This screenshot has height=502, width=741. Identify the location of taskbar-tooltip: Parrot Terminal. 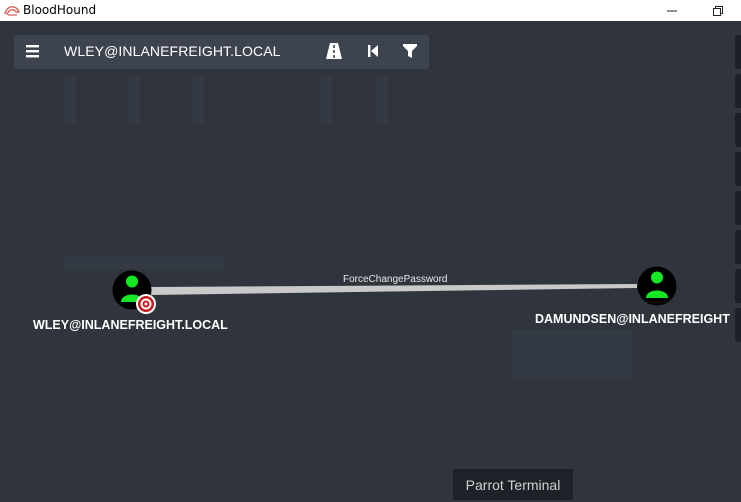
(513, 484).